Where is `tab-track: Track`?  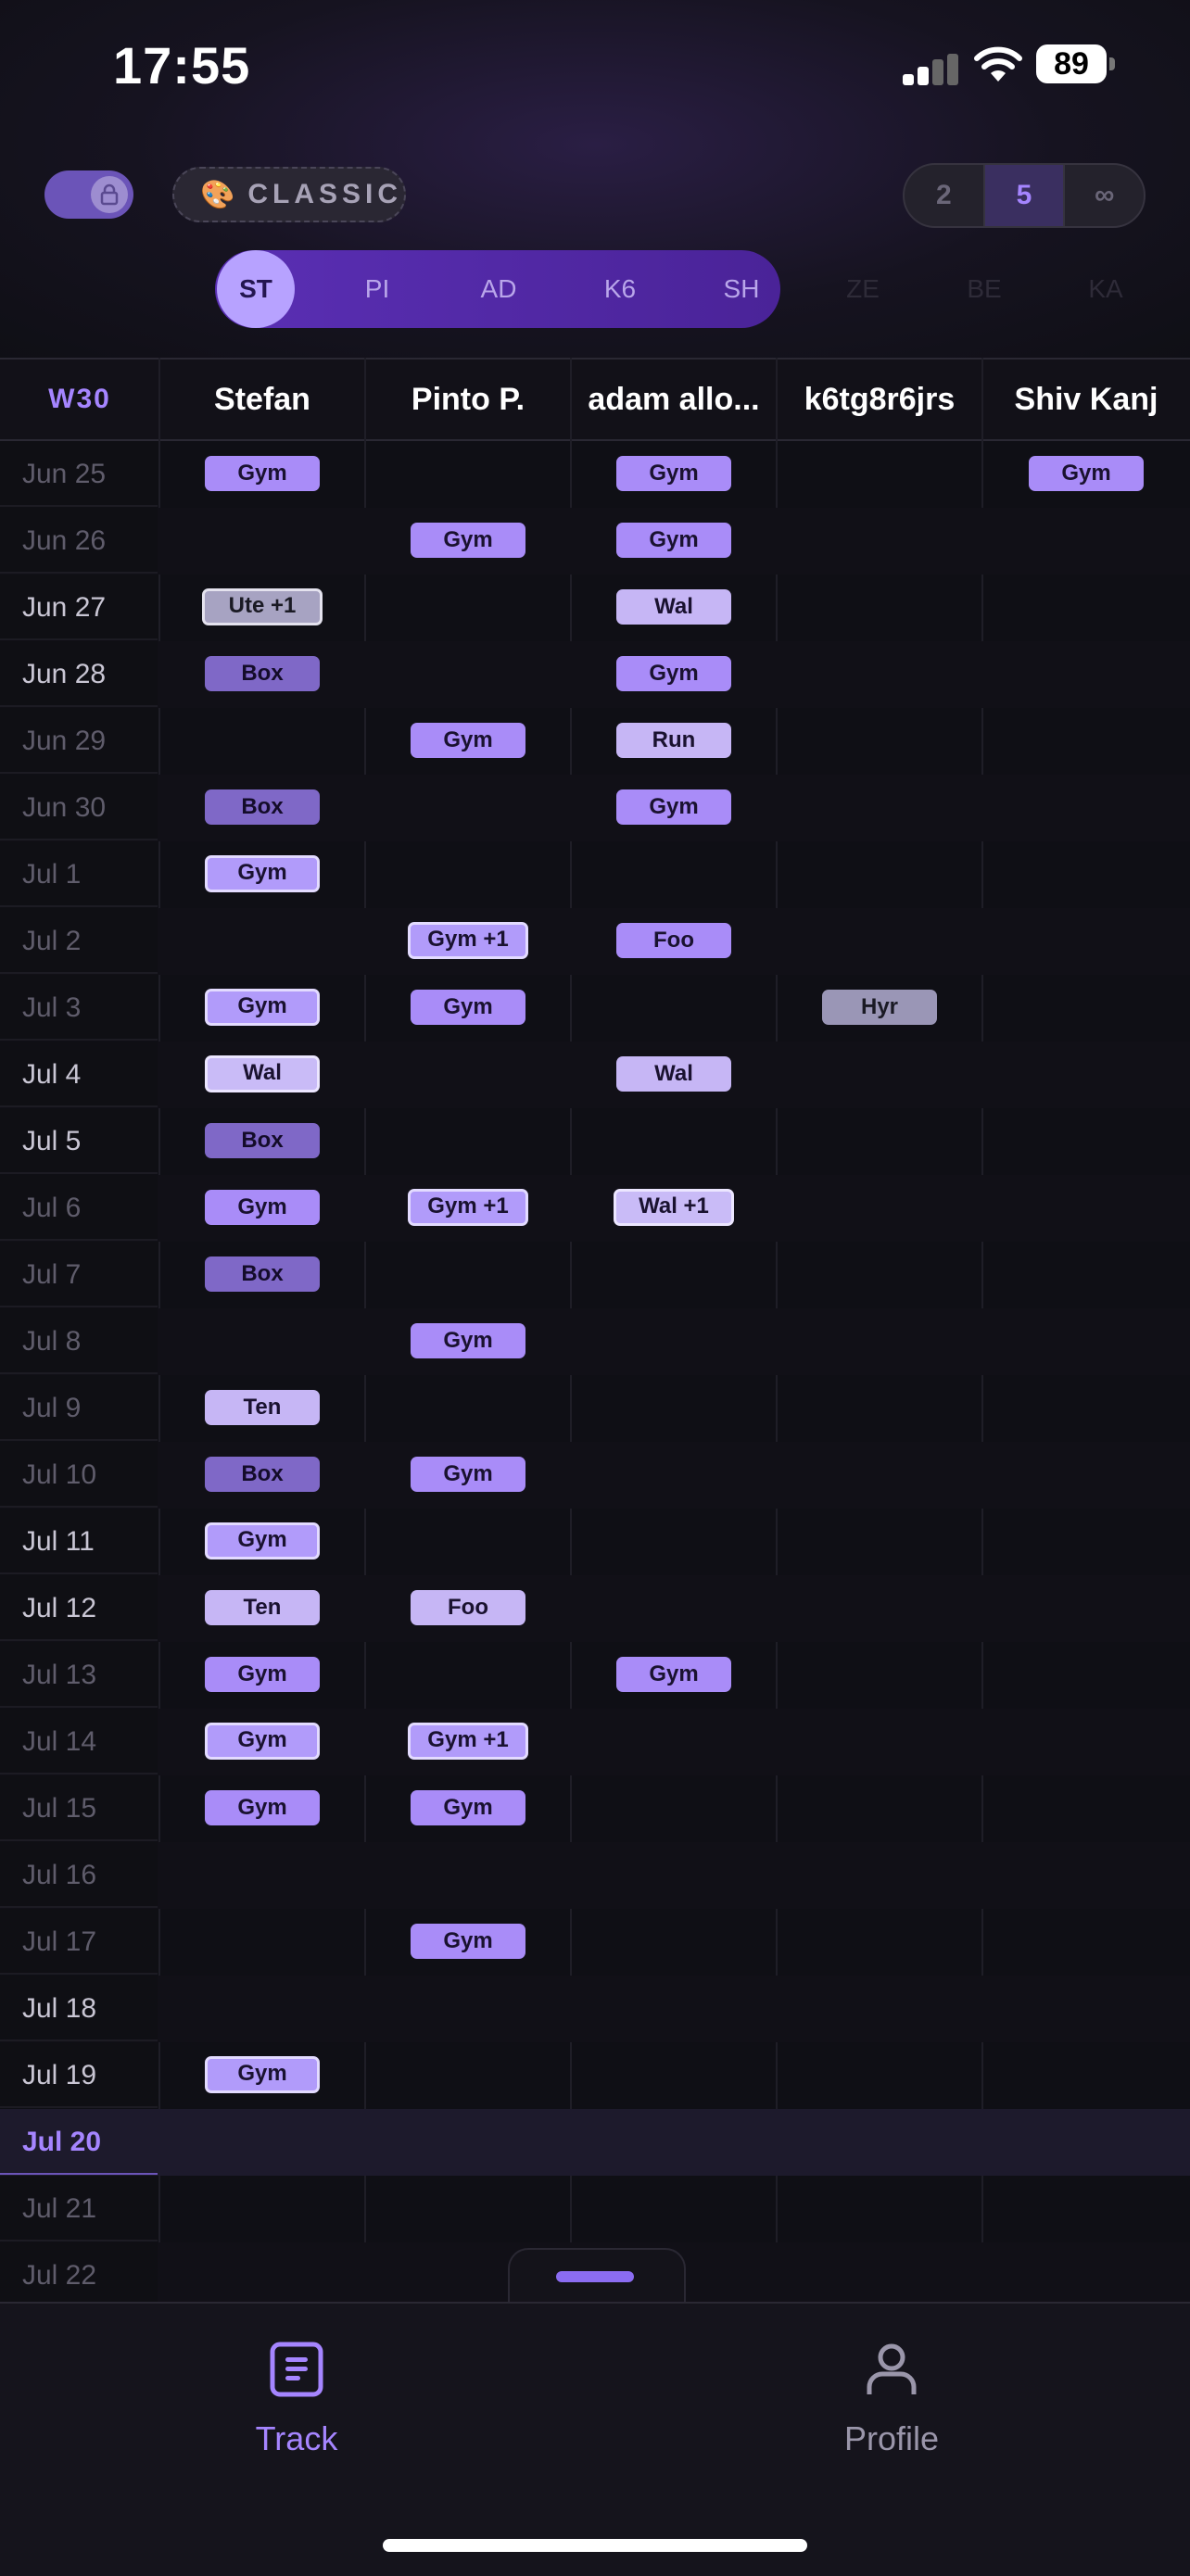 tab-track: Track is located at coordinates (297, 2399).